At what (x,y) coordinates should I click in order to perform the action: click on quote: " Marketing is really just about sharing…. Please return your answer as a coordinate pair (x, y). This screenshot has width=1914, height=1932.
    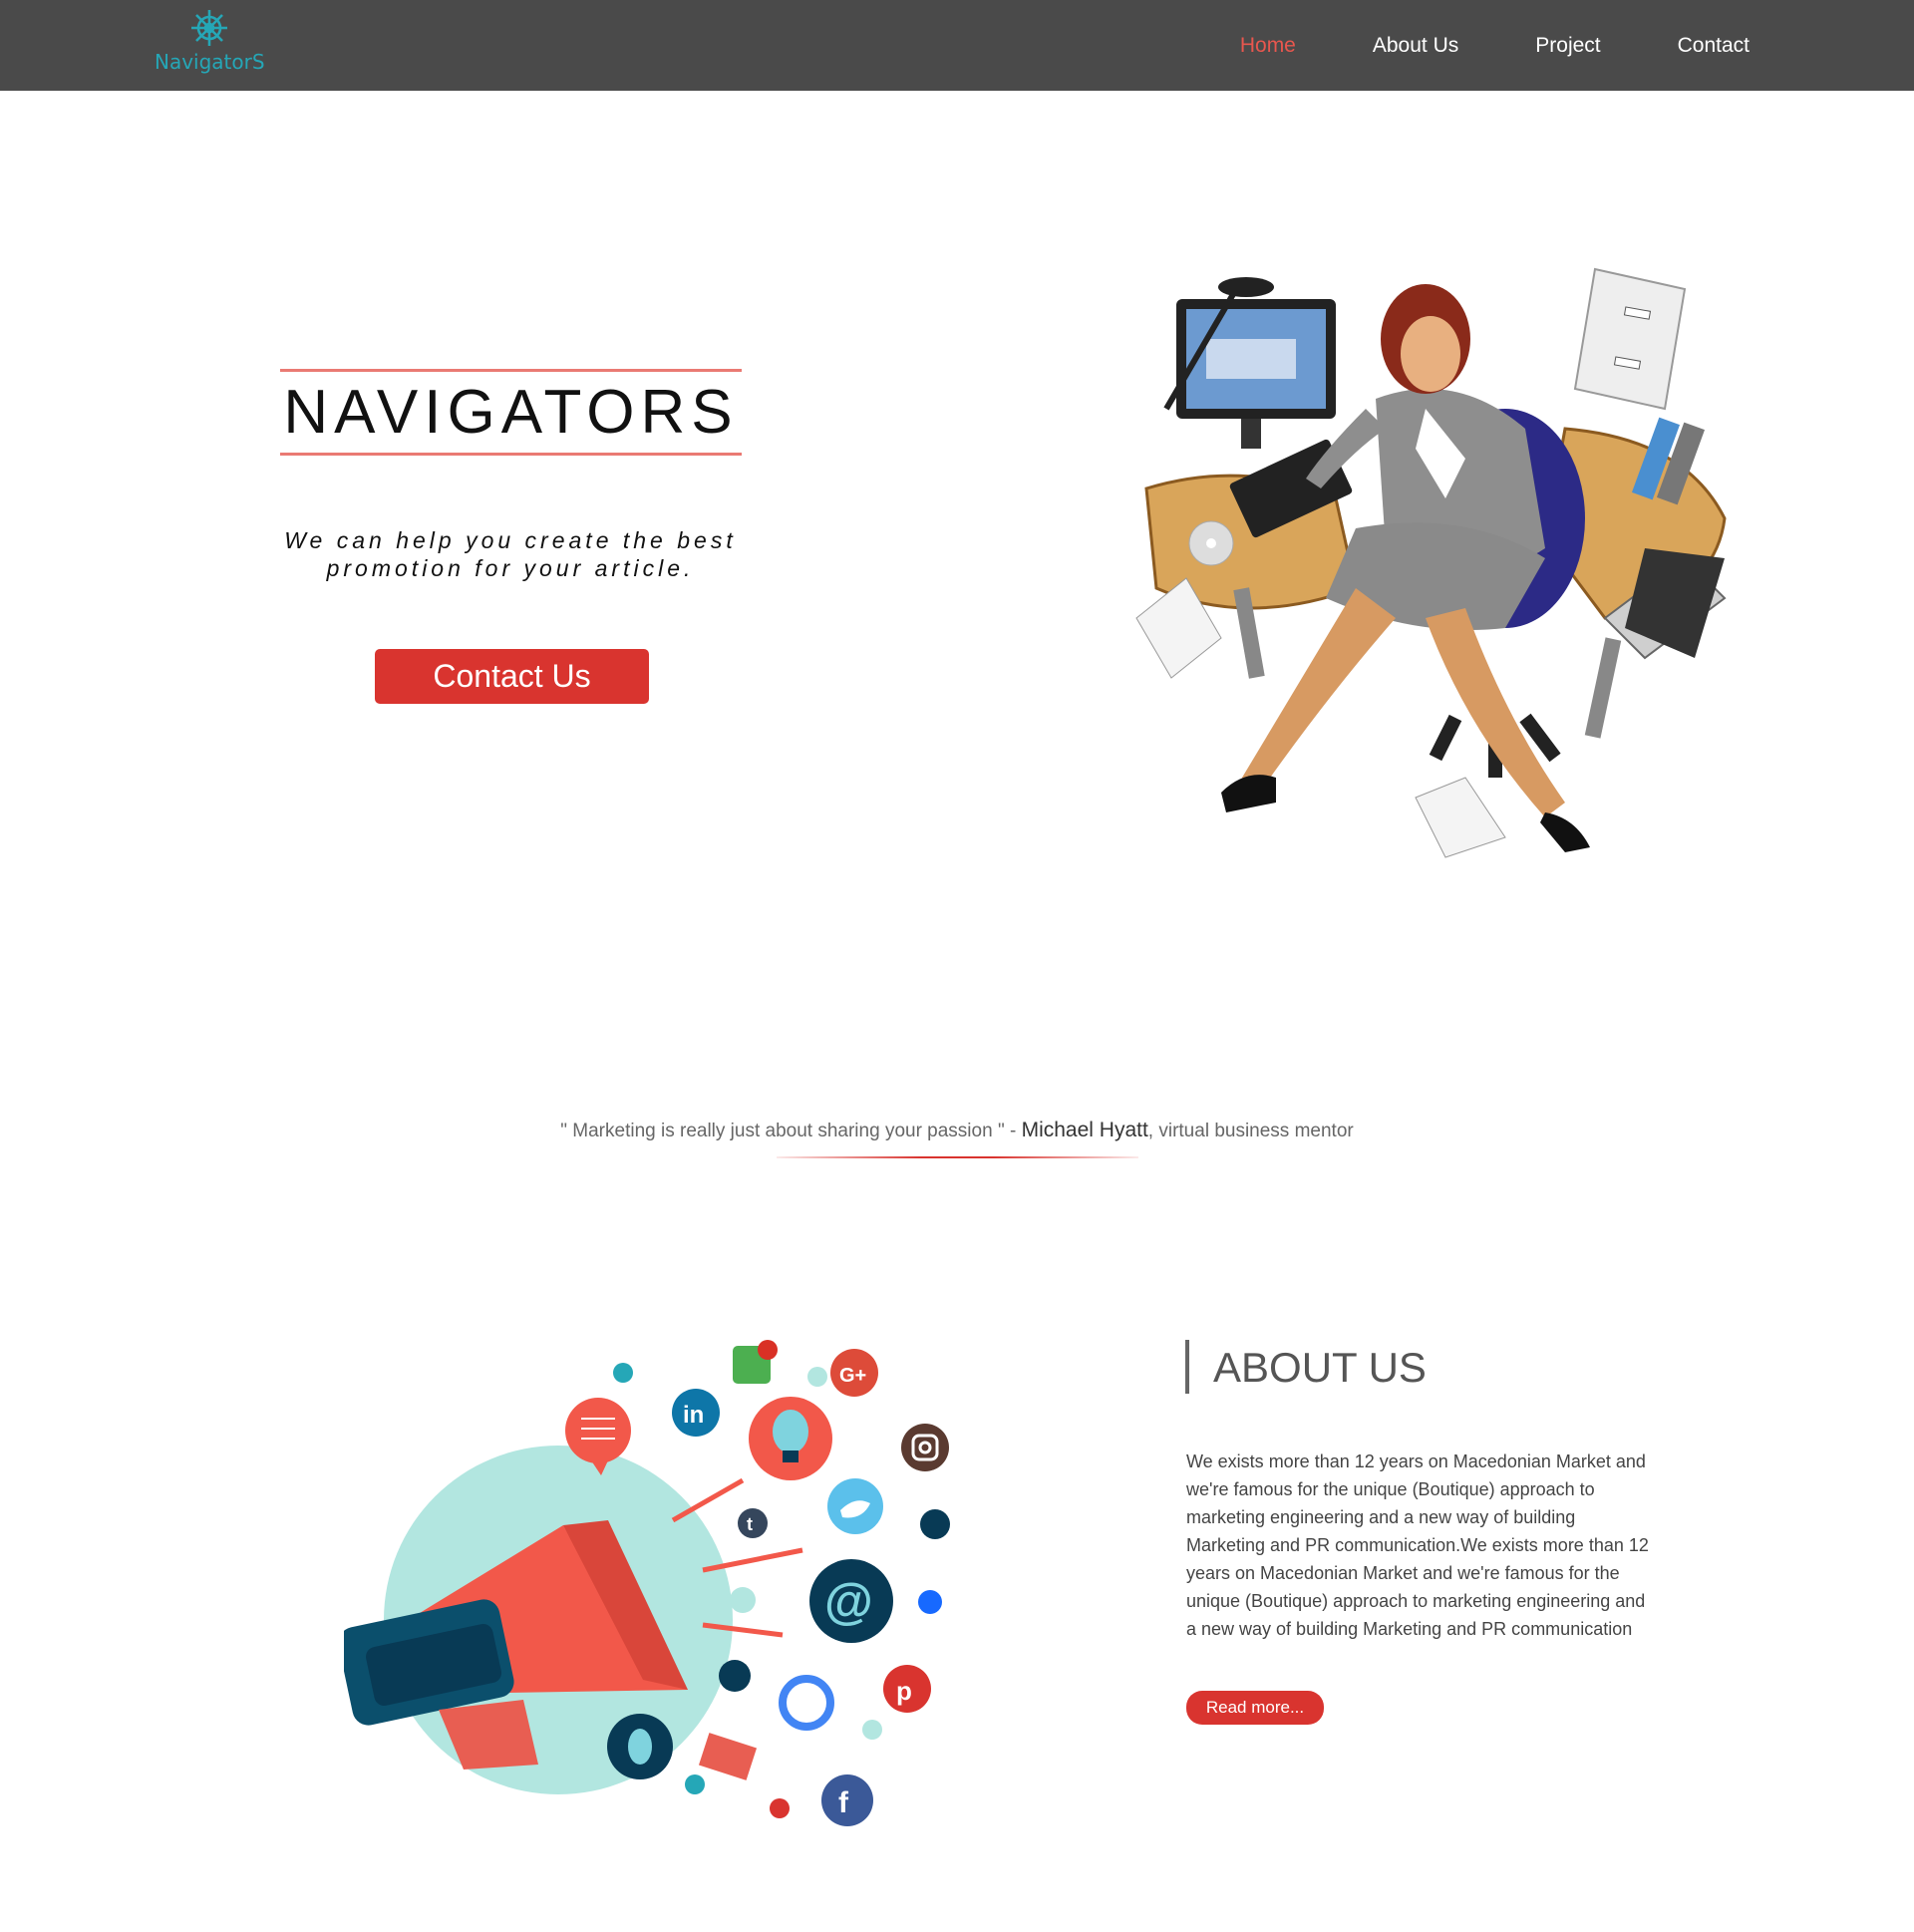
    Looking at the image, I should click on (957, 1130).